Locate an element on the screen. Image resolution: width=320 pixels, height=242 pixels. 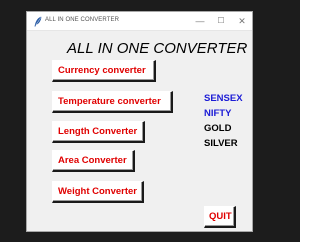
minimize-button: — is located at coordinates (200, 21).